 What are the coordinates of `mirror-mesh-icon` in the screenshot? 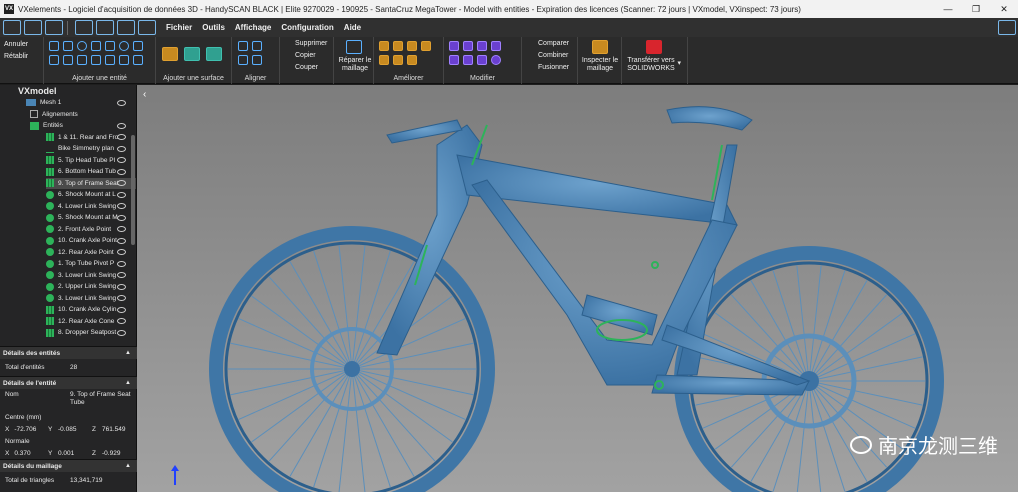 It's located at (496, 46).